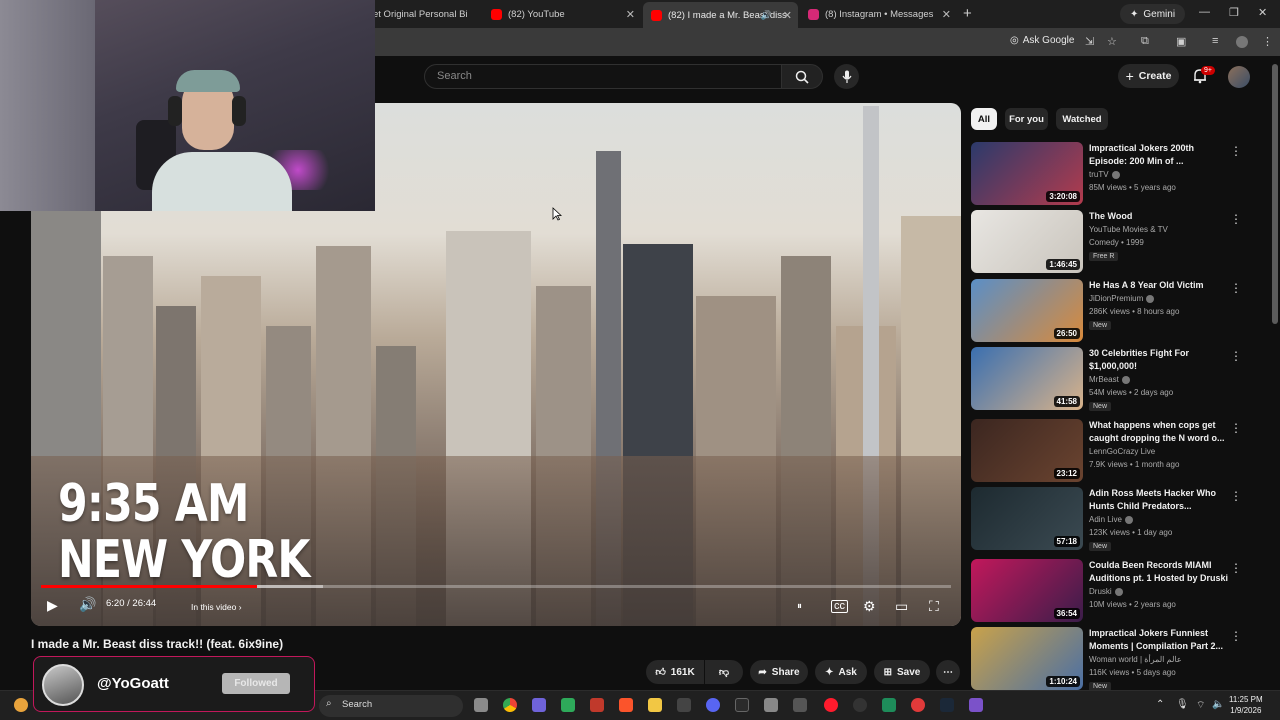  What do you see at coordinates (720, 15) in the screenshot?
I see `browser-tab-active-video: (82) I made a Mr. Beast diss 🔊 ✕` at bounding box center [720, 15].